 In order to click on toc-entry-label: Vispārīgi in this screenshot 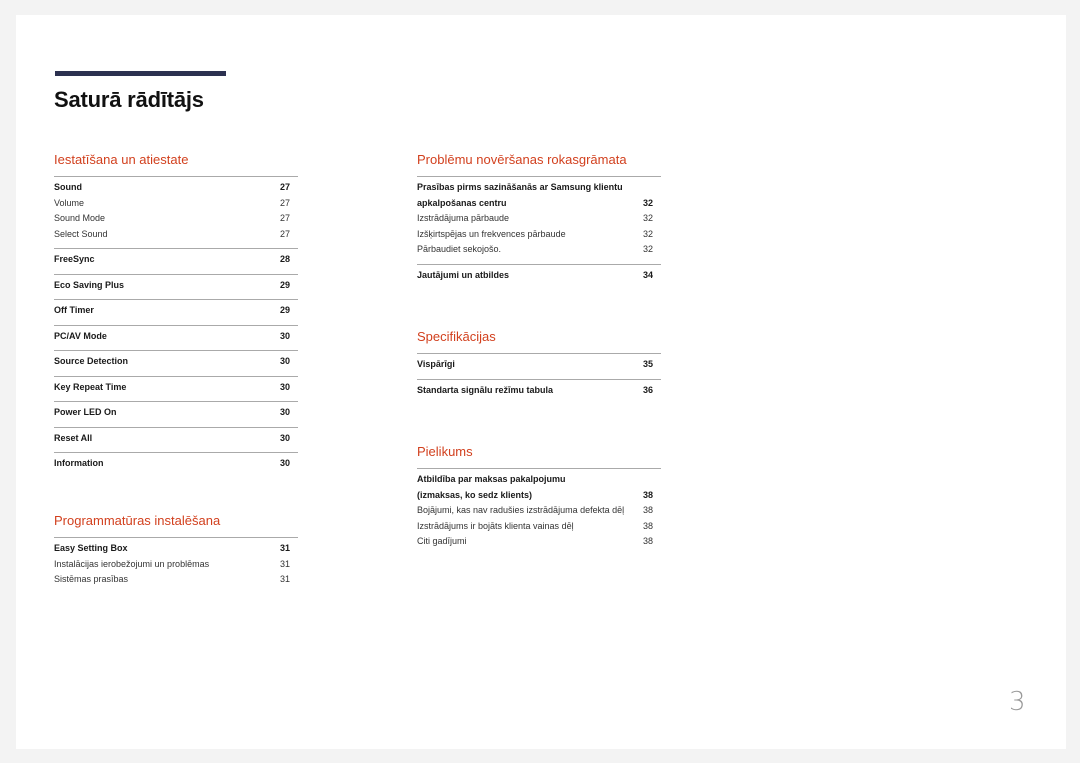, I will do `click(436, 364)`.